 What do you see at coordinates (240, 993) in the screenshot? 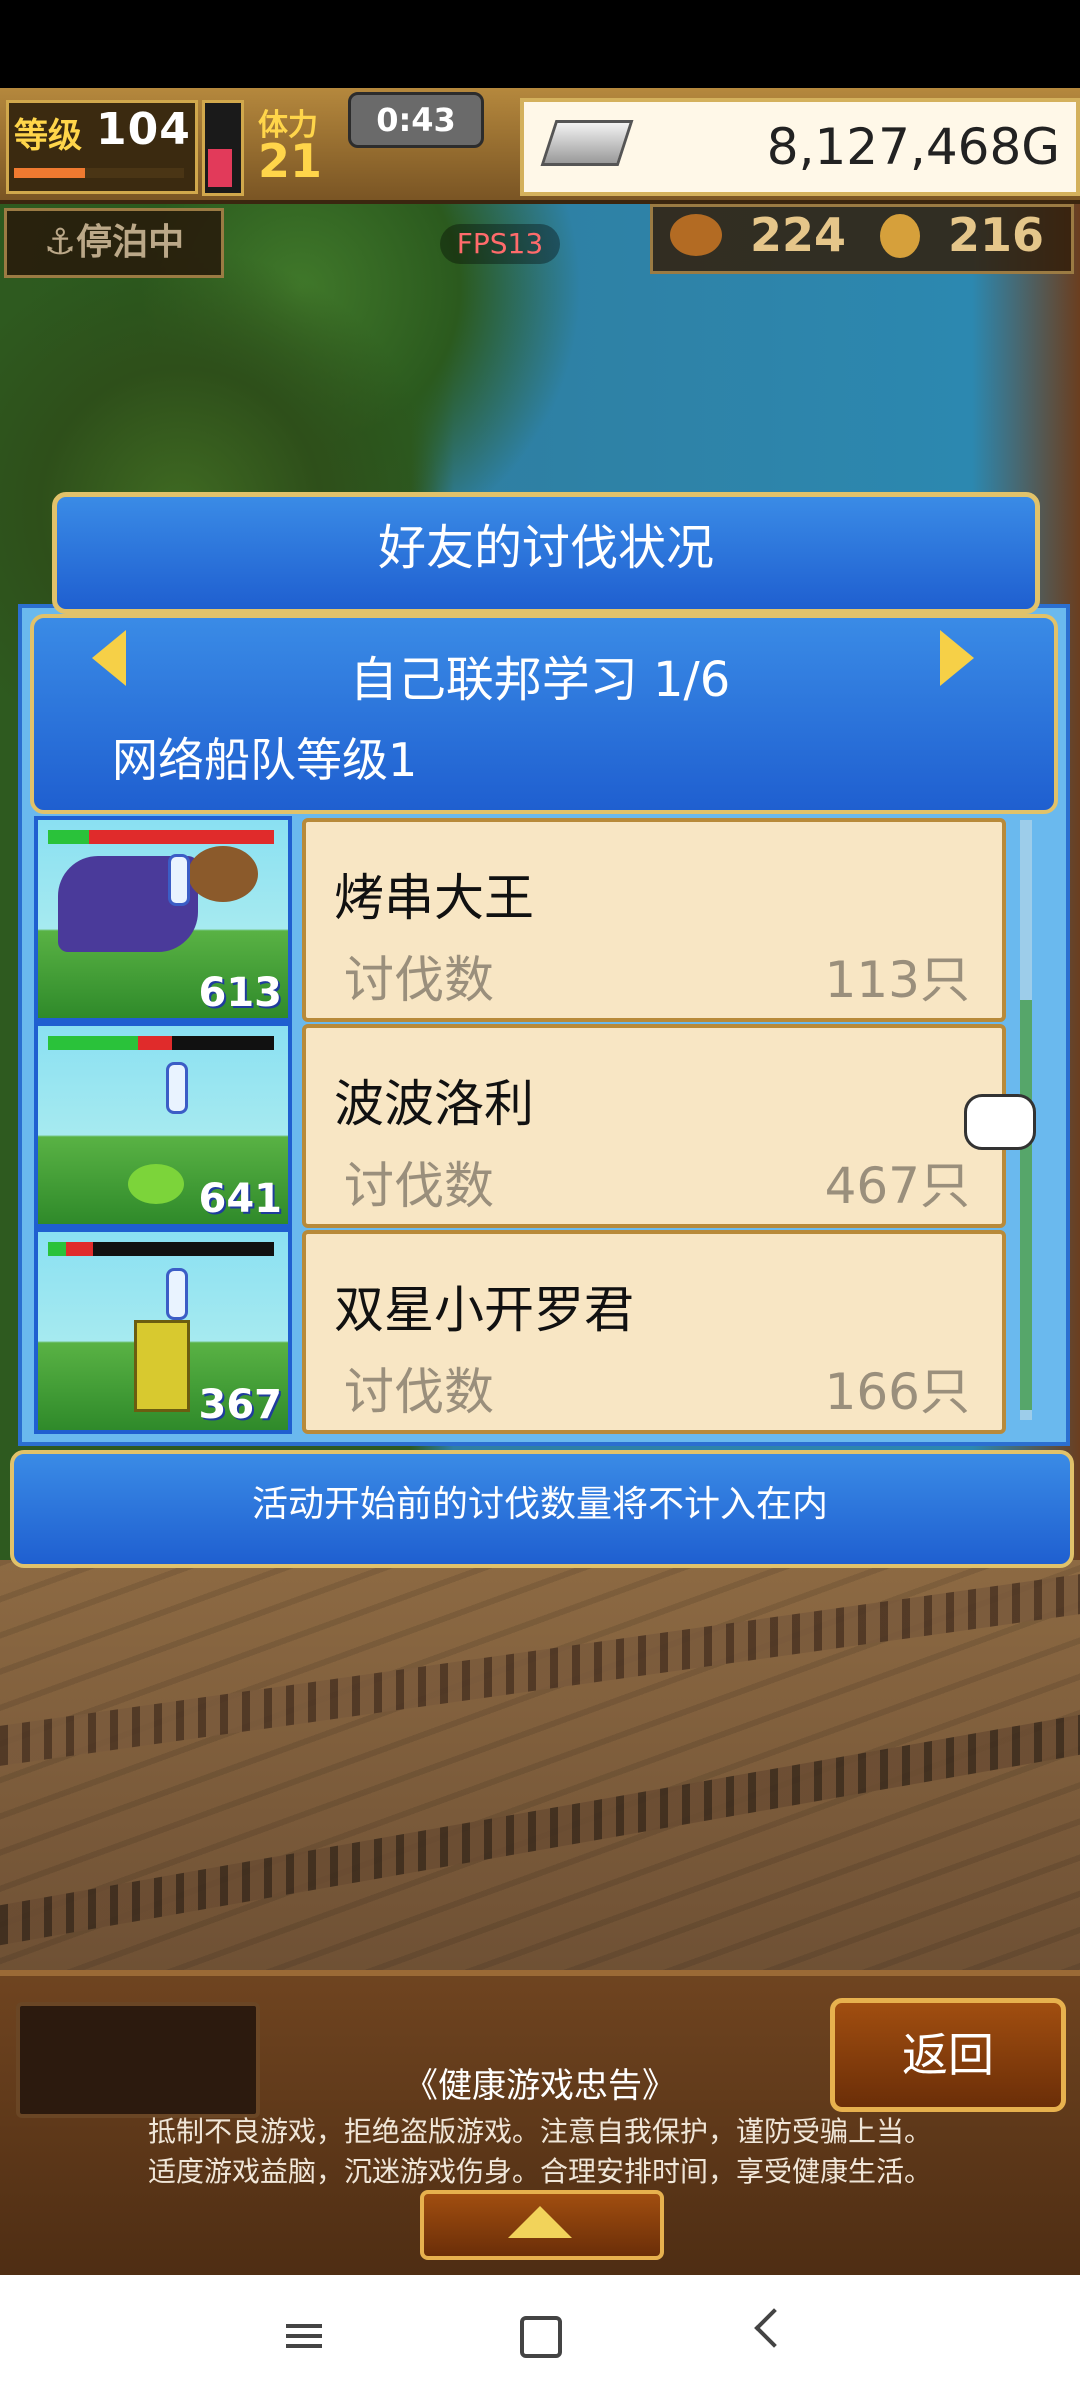
I see `monster-number: 613` at bounding box center [240, 993].